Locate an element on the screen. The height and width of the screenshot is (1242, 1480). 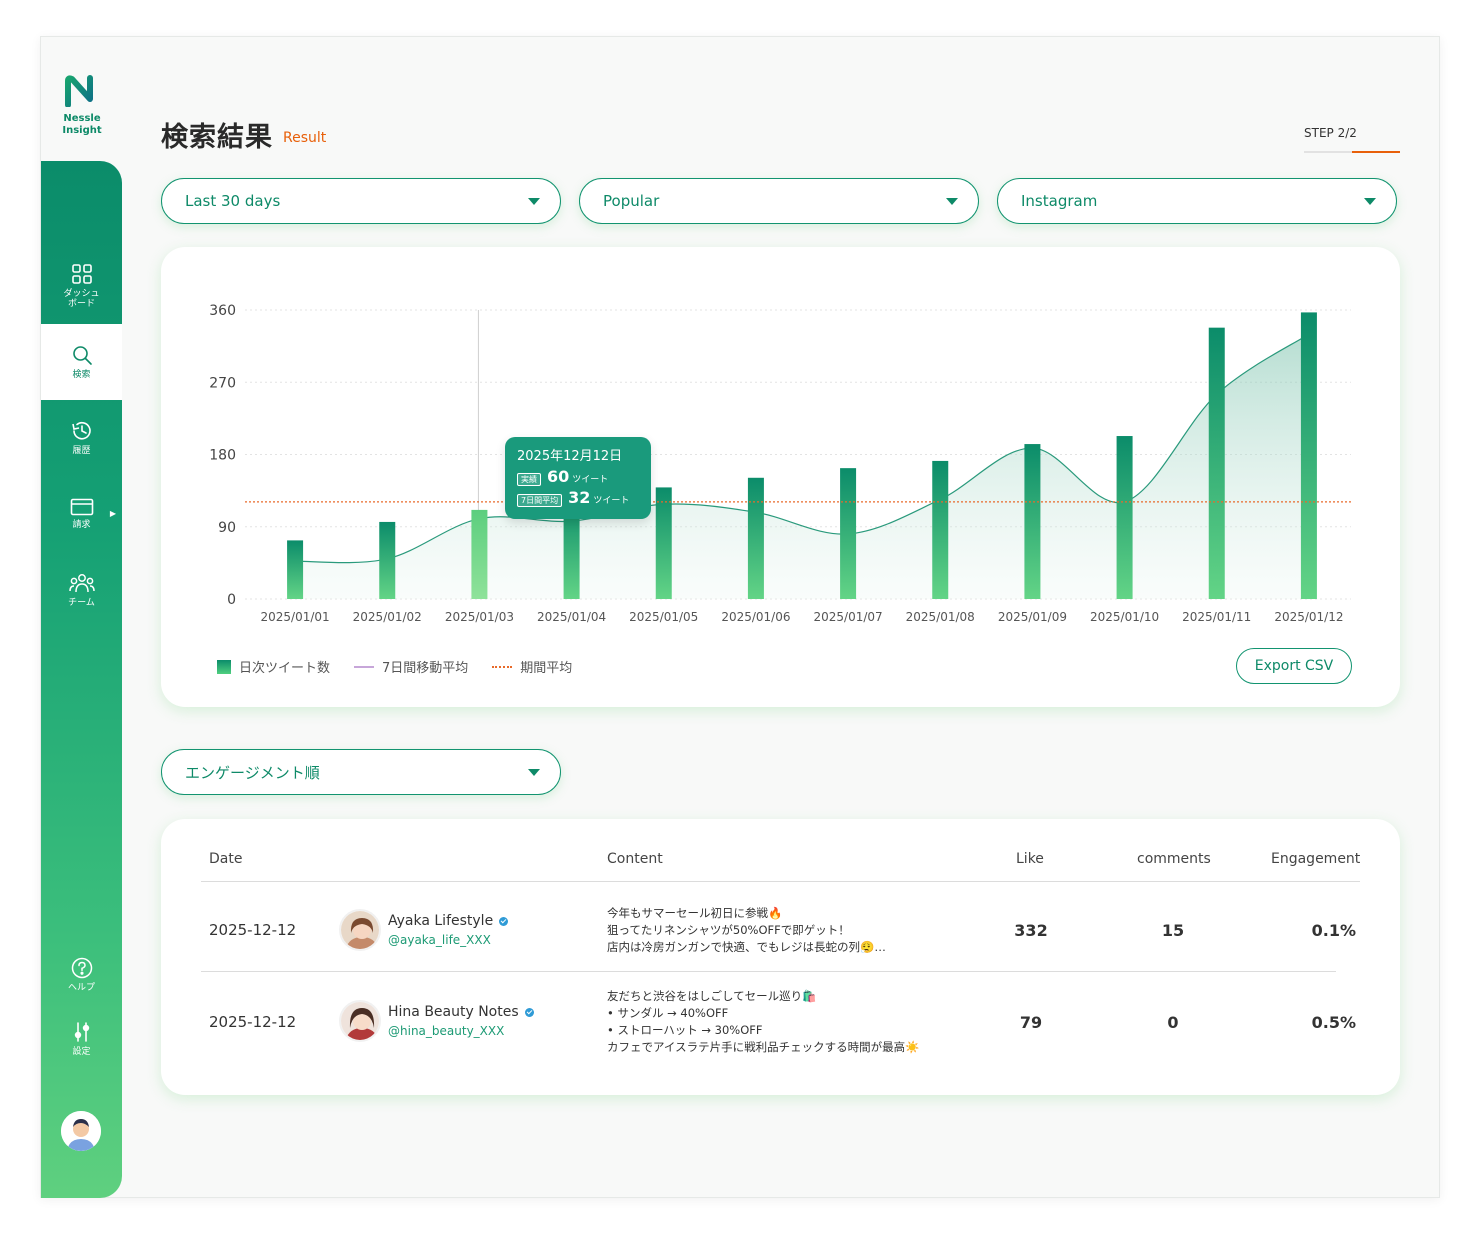
brand-name-2: Insight is located at coordinates (82, 130).